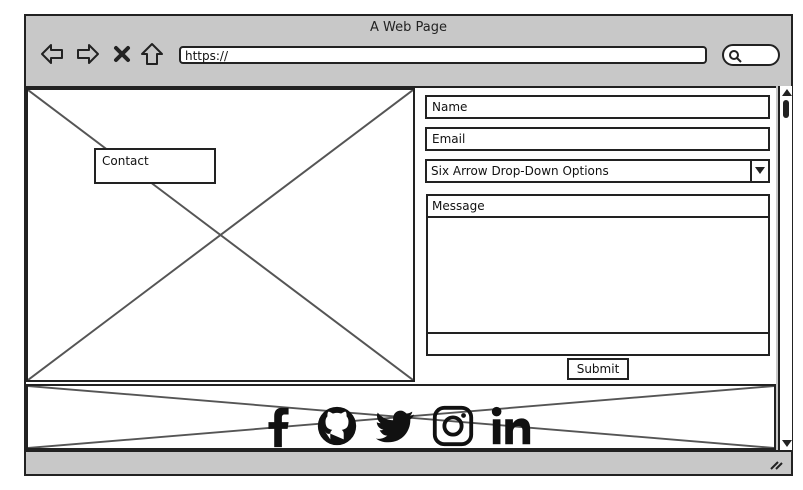 The width and height of the screenshot is (803, 490). Describe the element at coordinates (279, 426) in the screenshot. I see `facebook-icon` at that location.